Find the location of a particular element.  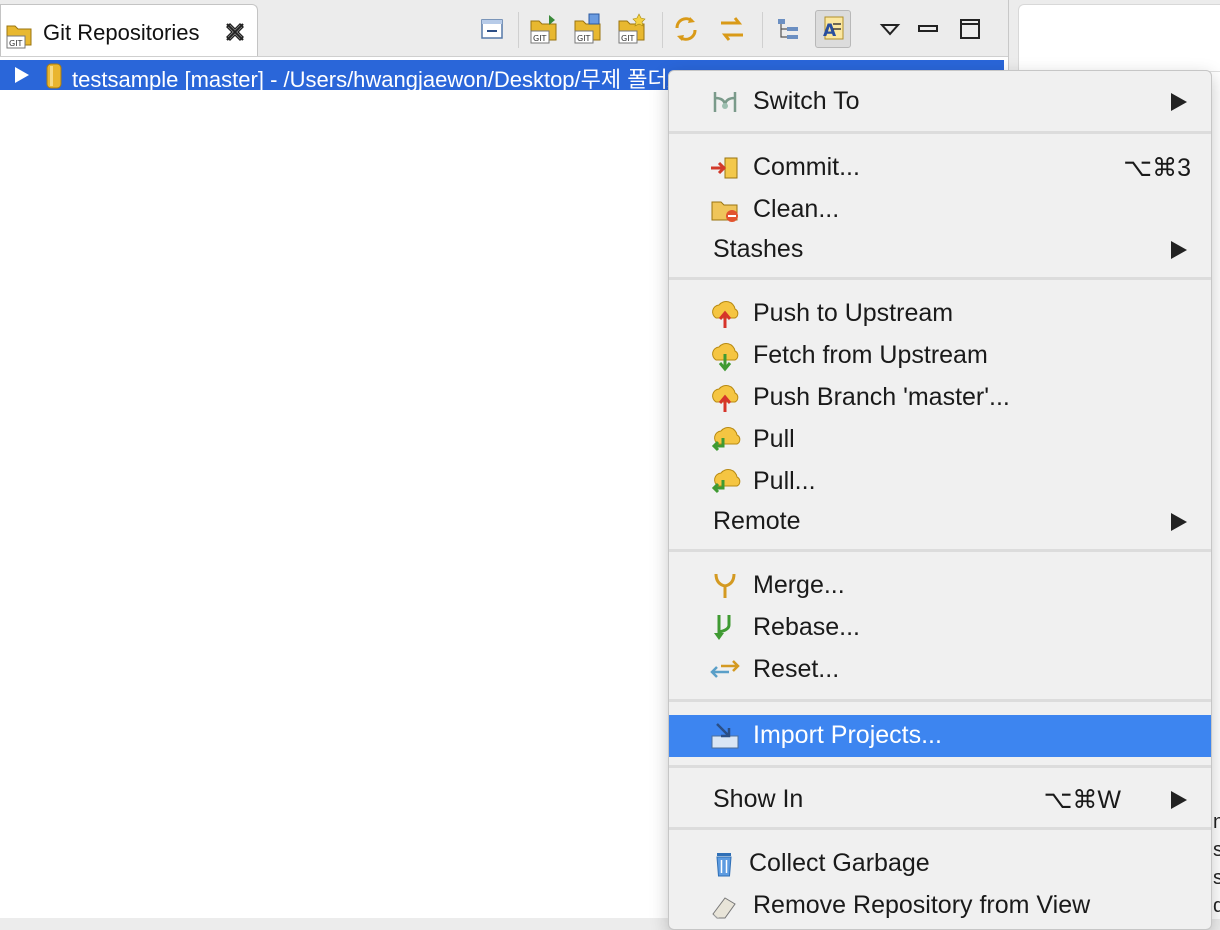

collapse-all-button is located at coordinates (492, 29).